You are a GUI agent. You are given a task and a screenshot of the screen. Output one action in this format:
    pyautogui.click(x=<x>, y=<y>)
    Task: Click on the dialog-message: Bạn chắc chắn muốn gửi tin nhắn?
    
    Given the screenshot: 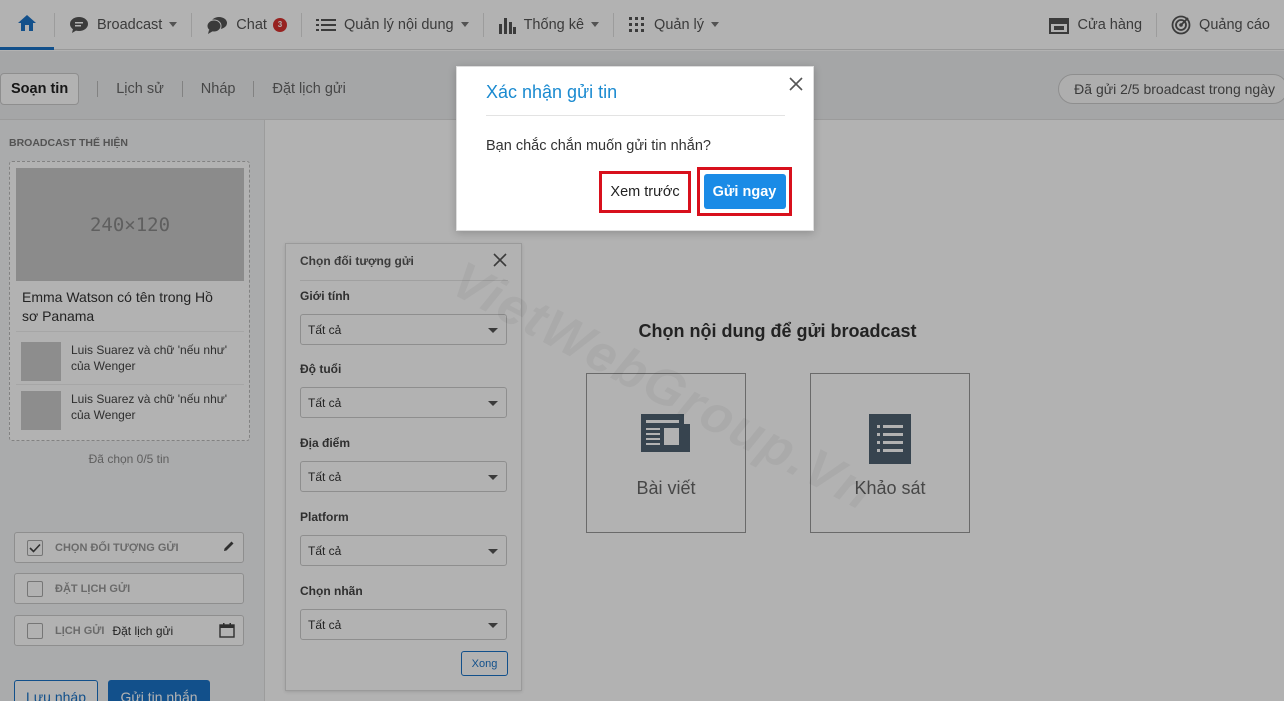 What is the action you would take?
    pyautogui.click(x=598, y=146)
    